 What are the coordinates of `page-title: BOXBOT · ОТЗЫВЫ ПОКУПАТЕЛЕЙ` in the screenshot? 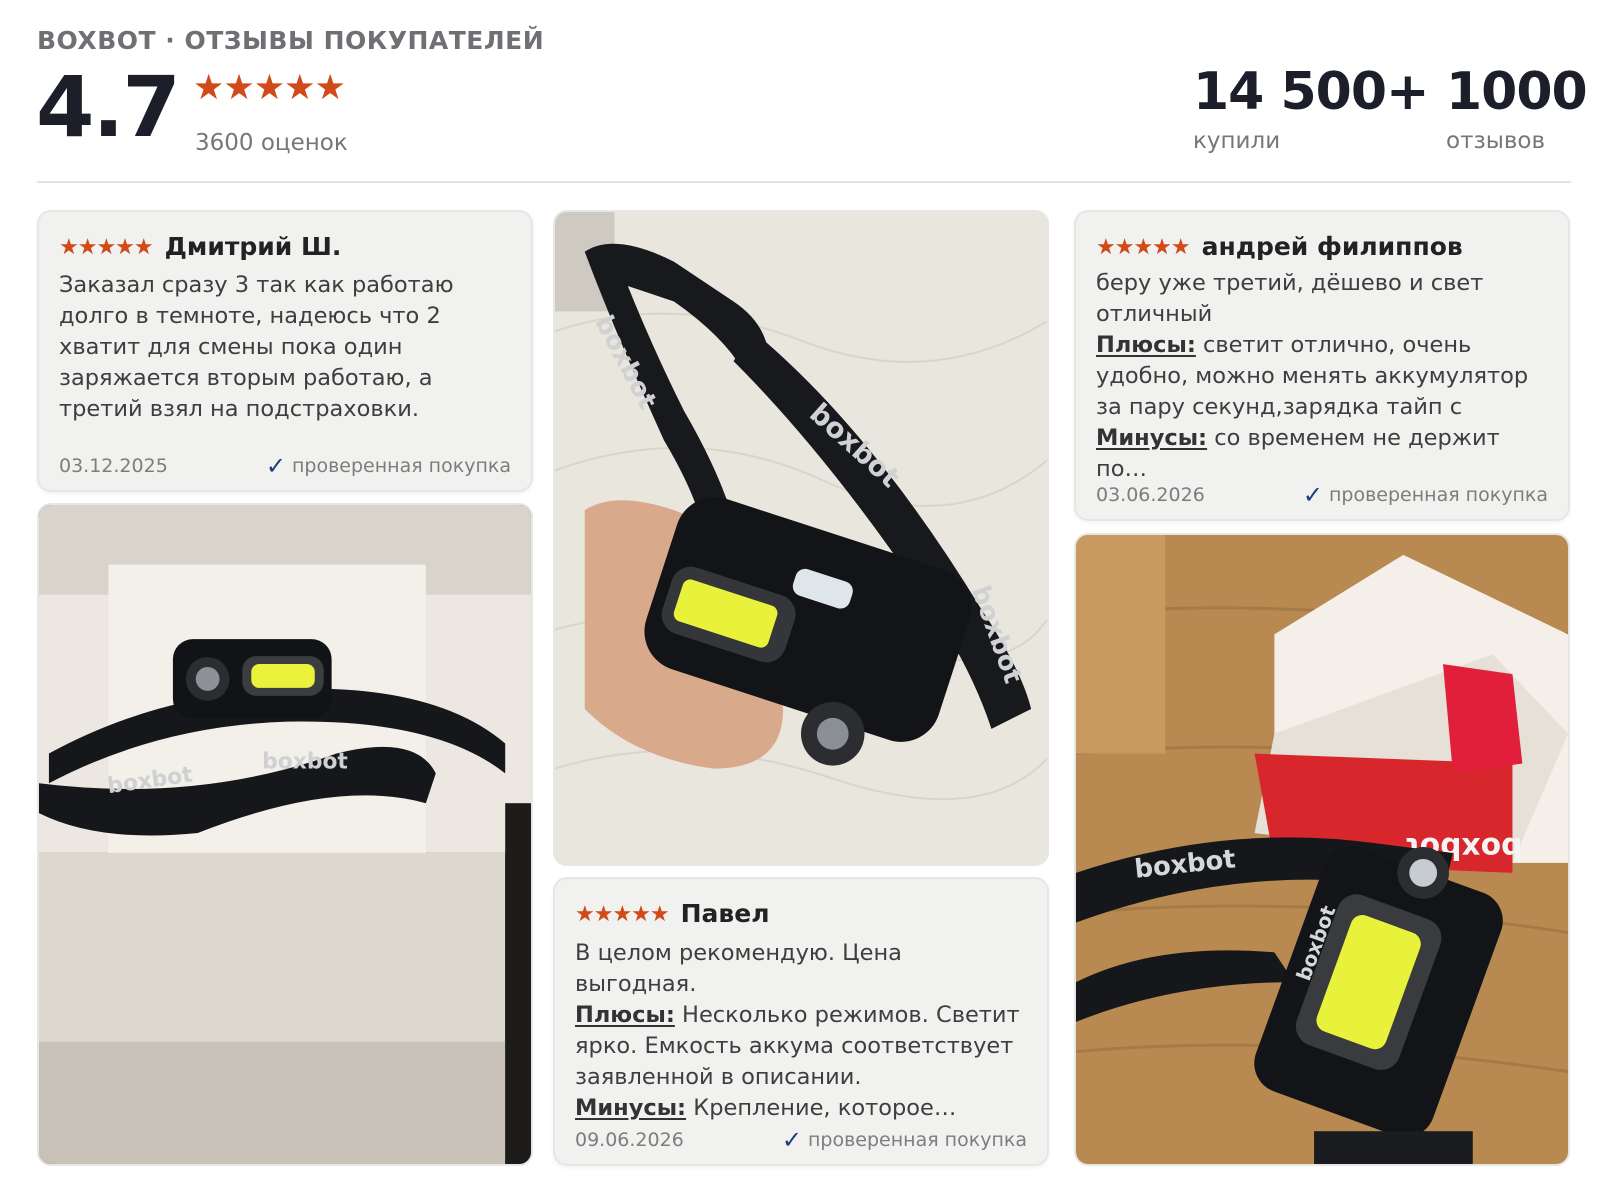 It's located at (291, 40).